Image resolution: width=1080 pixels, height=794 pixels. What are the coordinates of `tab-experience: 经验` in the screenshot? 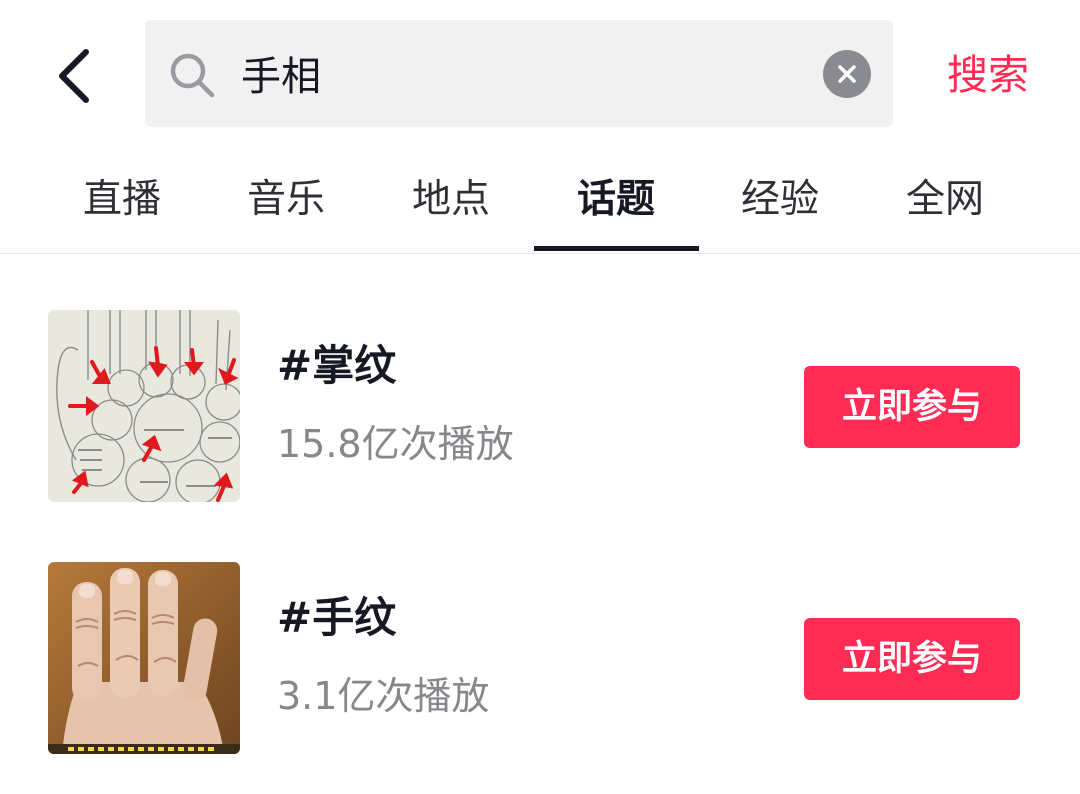 It's located at (780, 200).